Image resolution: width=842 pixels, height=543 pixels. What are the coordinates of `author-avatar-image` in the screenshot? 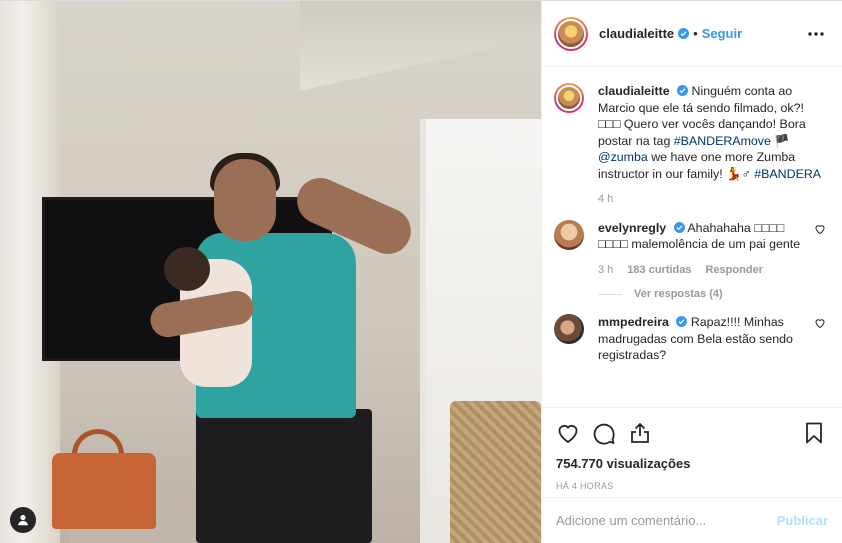 It's located at (571, 33).